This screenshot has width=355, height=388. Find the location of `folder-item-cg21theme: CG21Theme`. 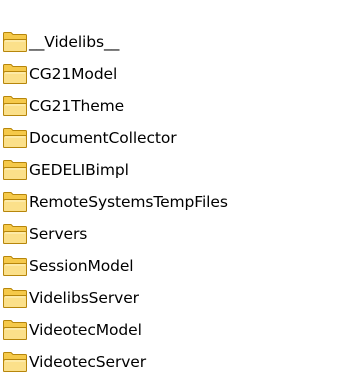

folder-item-cg21theme: CG21Theme is located at coordinates (115, 106).